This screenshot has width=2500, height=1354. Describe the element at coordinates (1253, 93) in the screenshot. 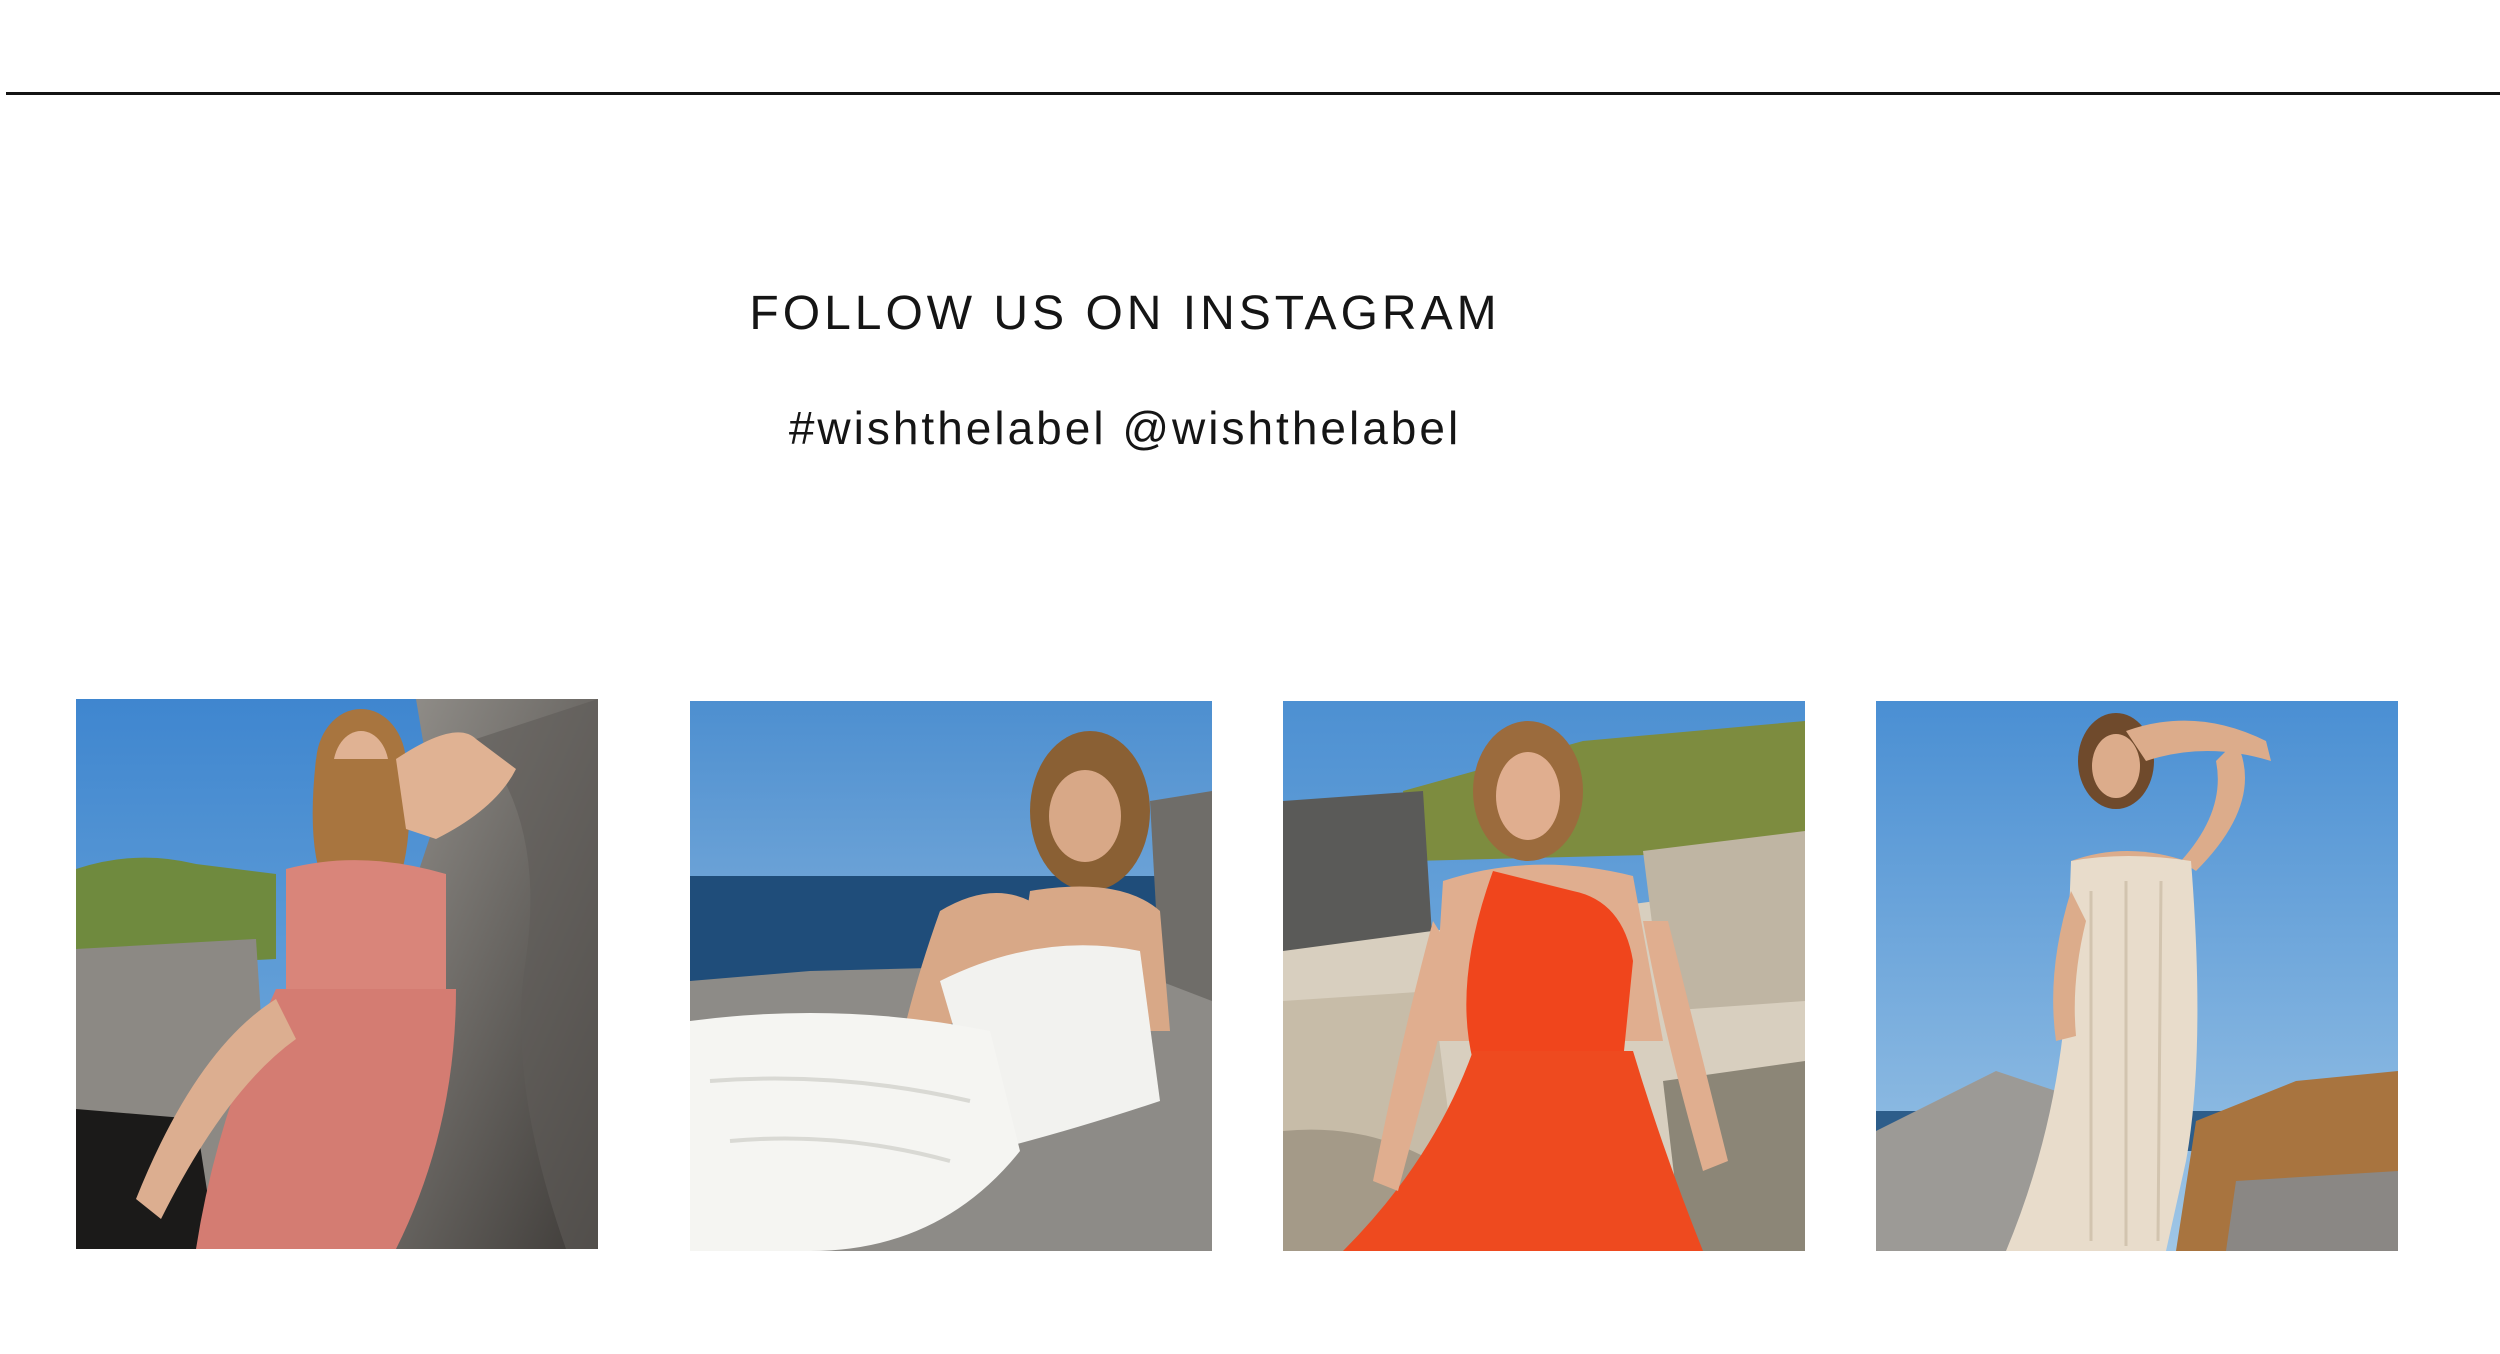

I see `top-divider` at that location.